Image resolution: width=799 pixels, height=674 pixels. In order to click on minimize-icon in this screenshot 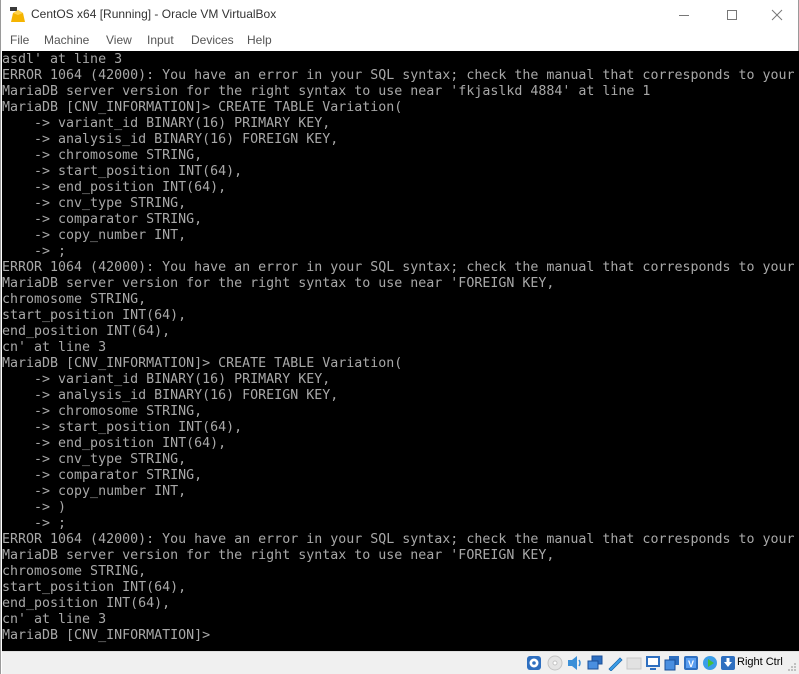, I will do `click(684, 15)`.